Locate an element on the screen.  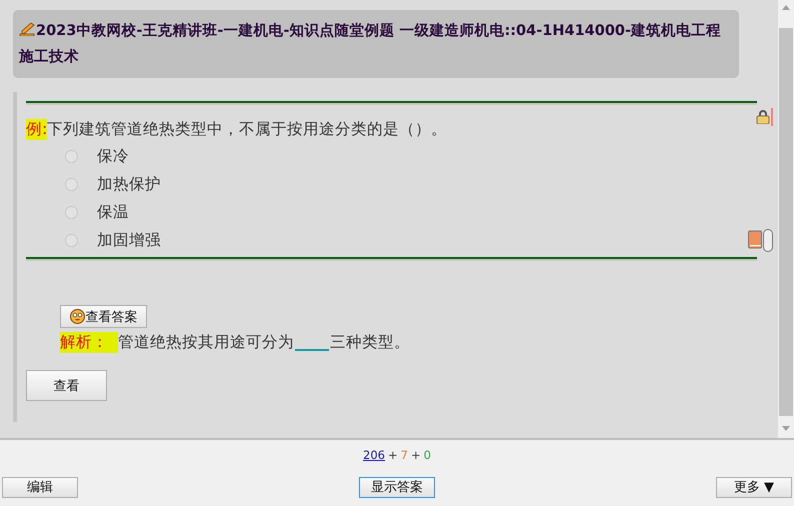
count-text: 0 is located at coordinates (427, 455).